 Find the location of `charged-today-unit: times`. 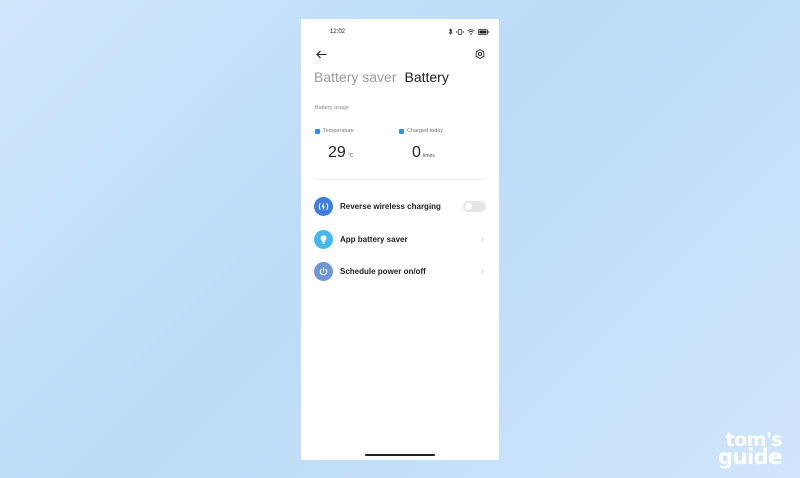

charged-today-unit: times is located at coordinates (428, 156).